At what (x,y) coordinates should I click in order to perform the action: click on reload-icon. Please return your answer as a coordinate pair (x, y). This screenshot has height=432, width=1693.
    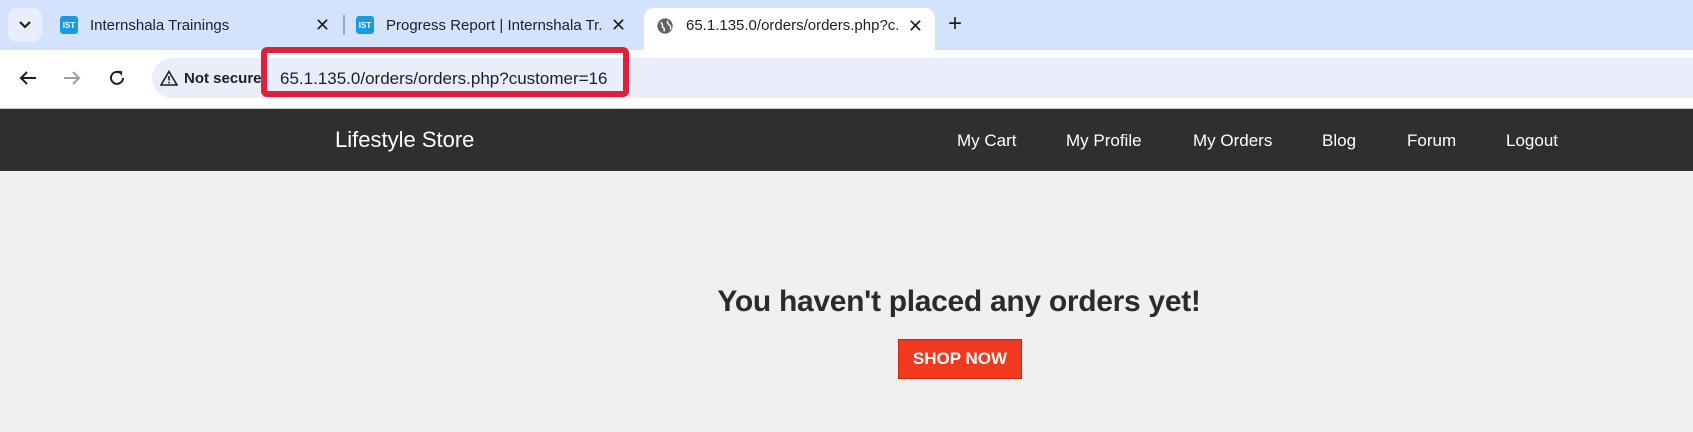
    Looking at the image, I should click on (117, 77).